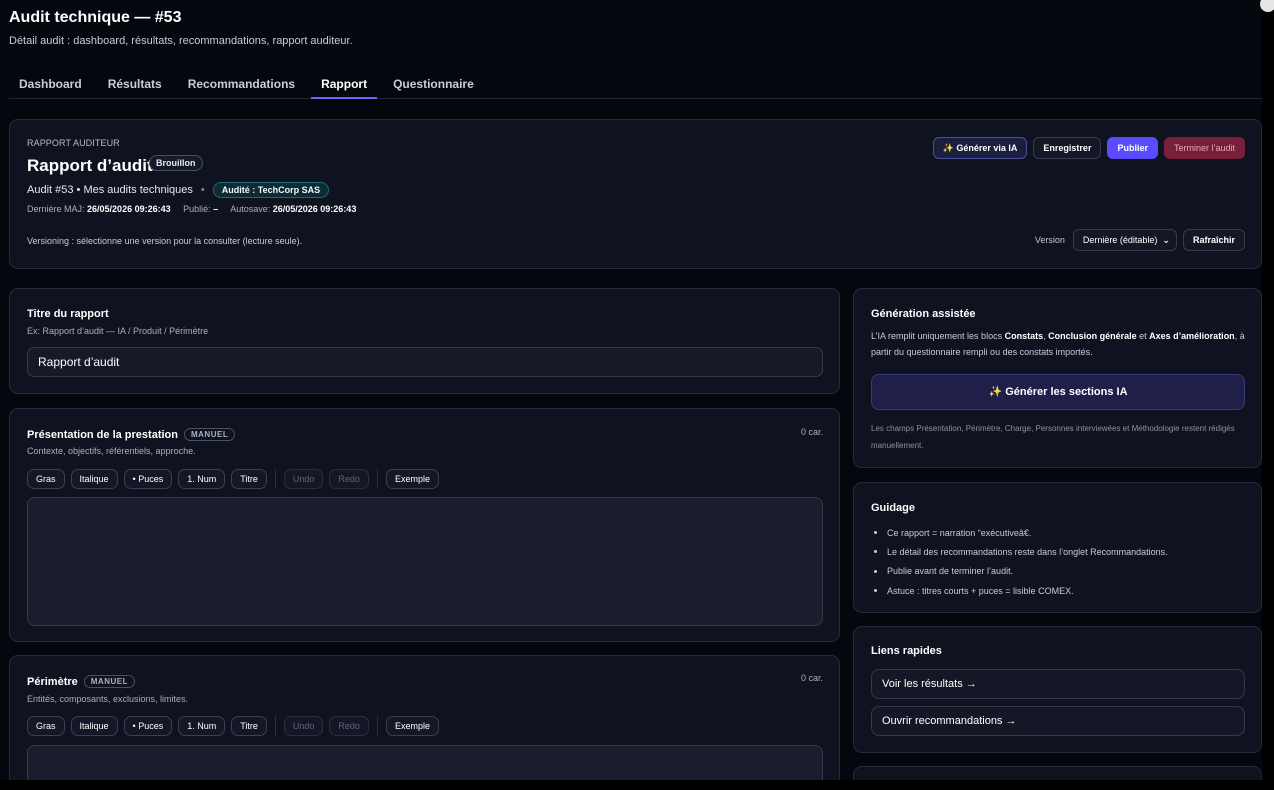 This screenshot has height=790, width=1274. Describe the element at coordinates (250, 209) in the screenshot. I see `autosave-label: Autosave:` at that location.